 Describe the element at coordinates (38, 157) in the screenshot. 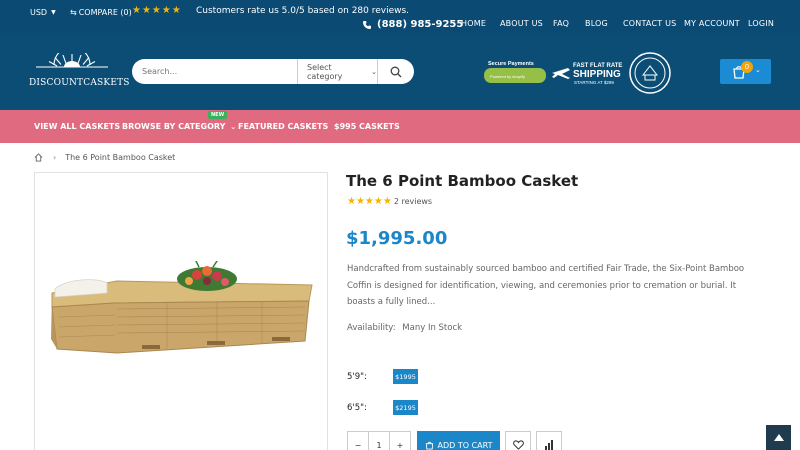

I see `home-icon` at that location.